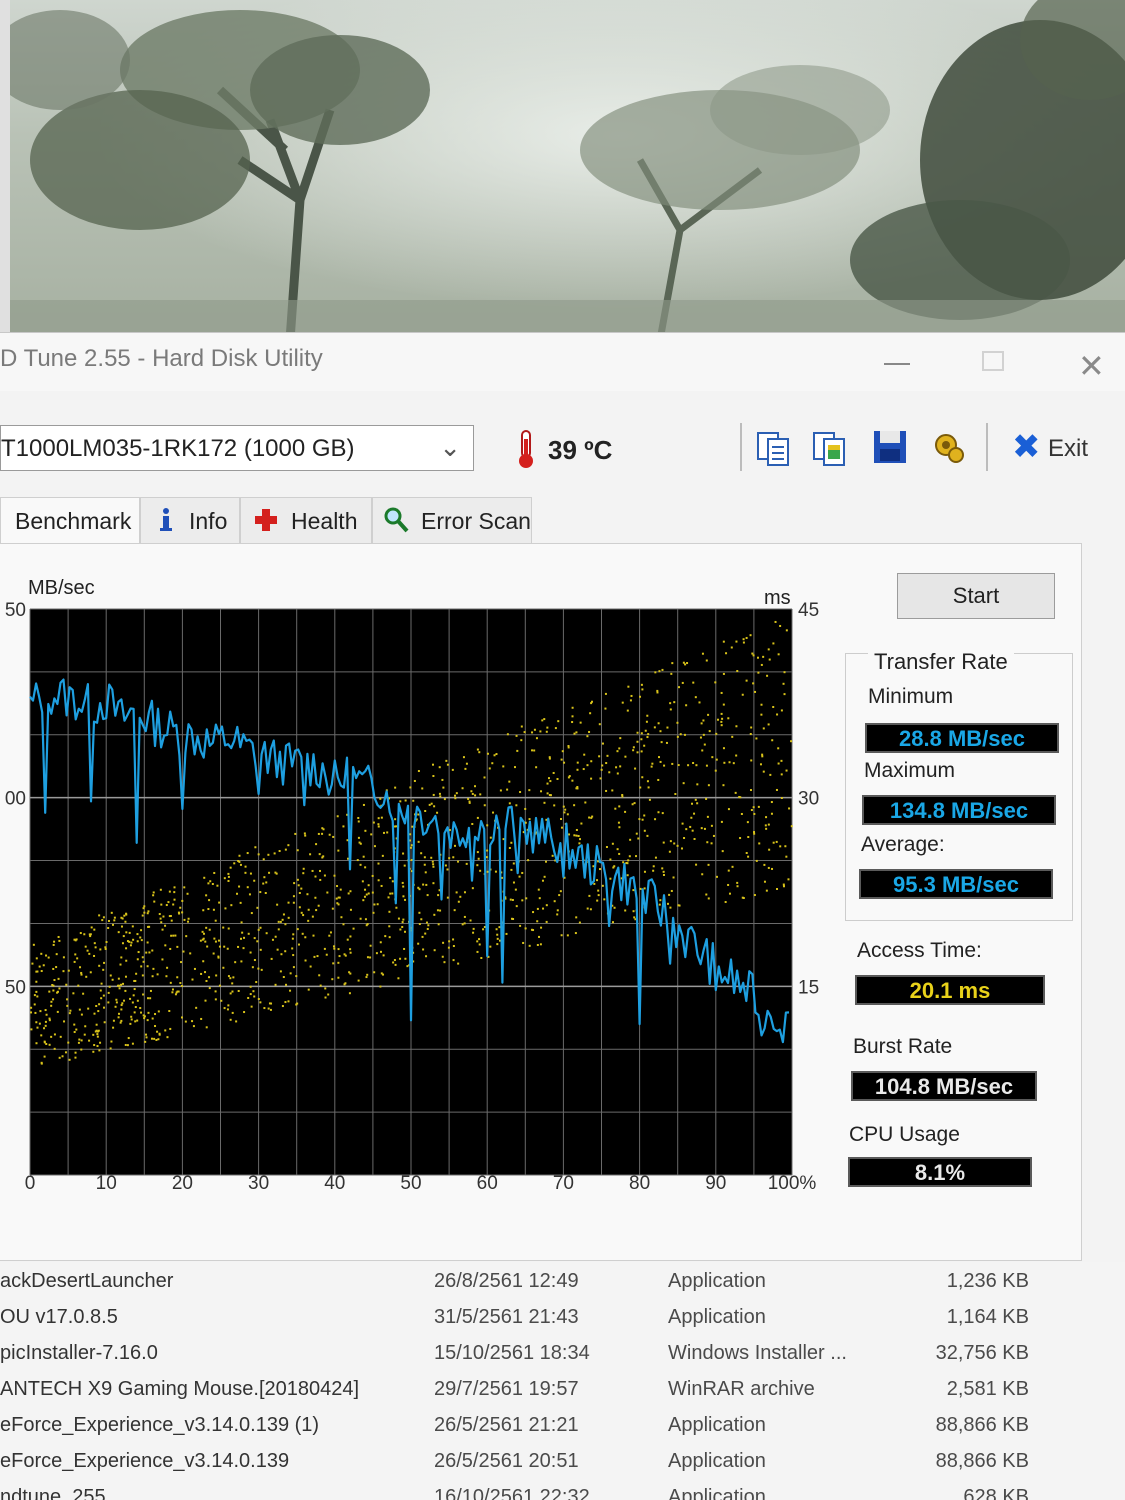 The image size is (1125, 1500). I want to click on drive-select: T1000LM035-1RK172 (1000 GB) ⌄, so click(237, 448).